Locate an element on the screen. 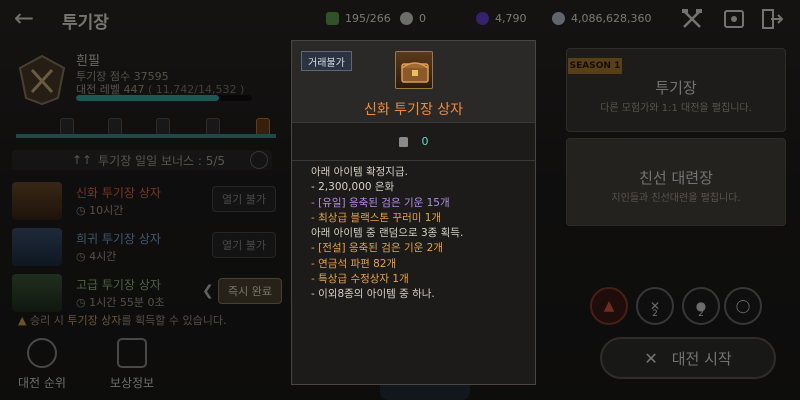 The width and height of the screenshot is (800, 400). reward-info-nav-label: 보상정보 is located at coordinates (132, 383).